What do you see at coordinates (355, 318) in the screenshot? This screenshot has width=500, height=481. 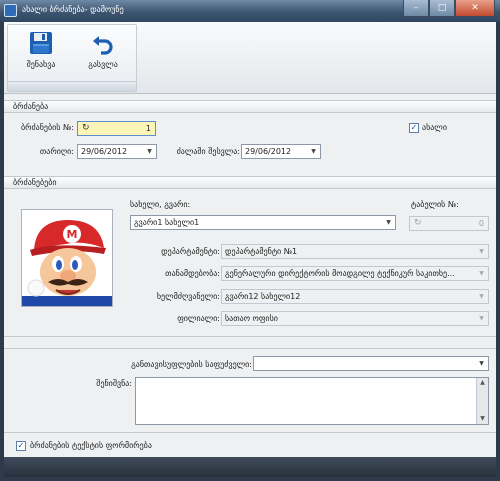 I see `branch-combobox: სათაო ოფისი ▼` at bounding box center [355, 318].